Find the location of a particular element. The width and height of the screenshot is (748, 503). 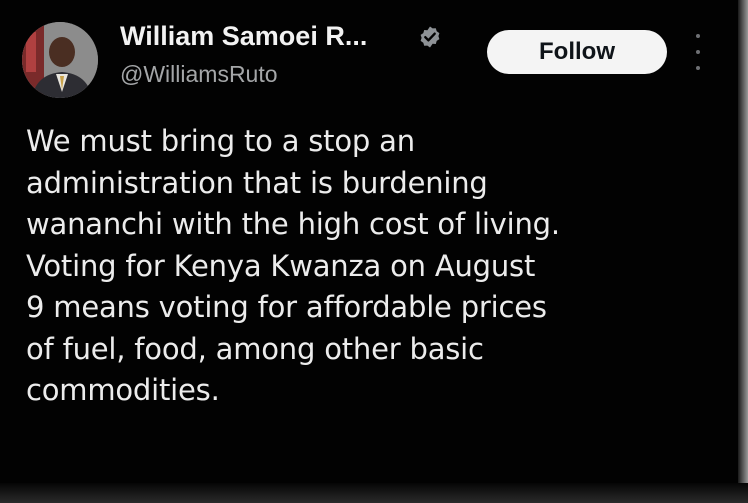

tweet-text-line: commodities. is located at coordinates (123, 390).